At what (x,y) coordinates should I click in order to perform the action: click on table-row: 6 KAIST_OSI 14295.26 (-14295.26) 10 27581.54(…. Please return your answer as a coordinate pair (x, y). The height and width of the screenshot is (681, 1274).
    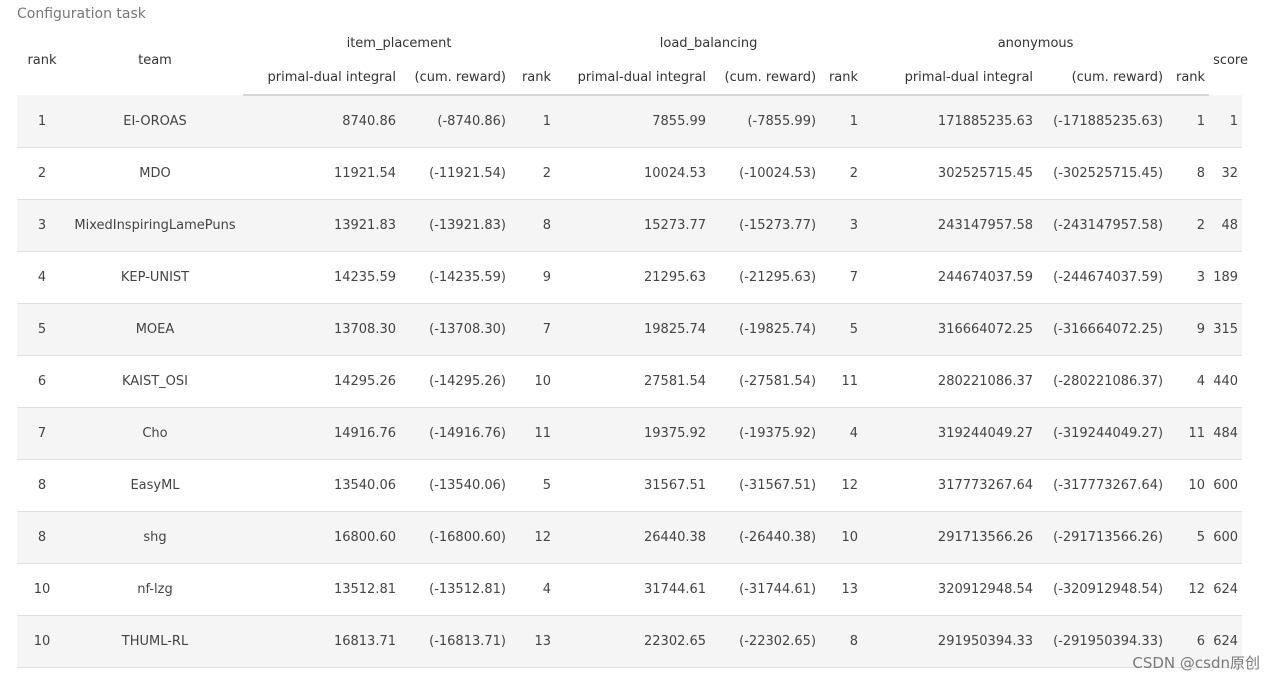
    Looking at the image, I should click on (630, 381).